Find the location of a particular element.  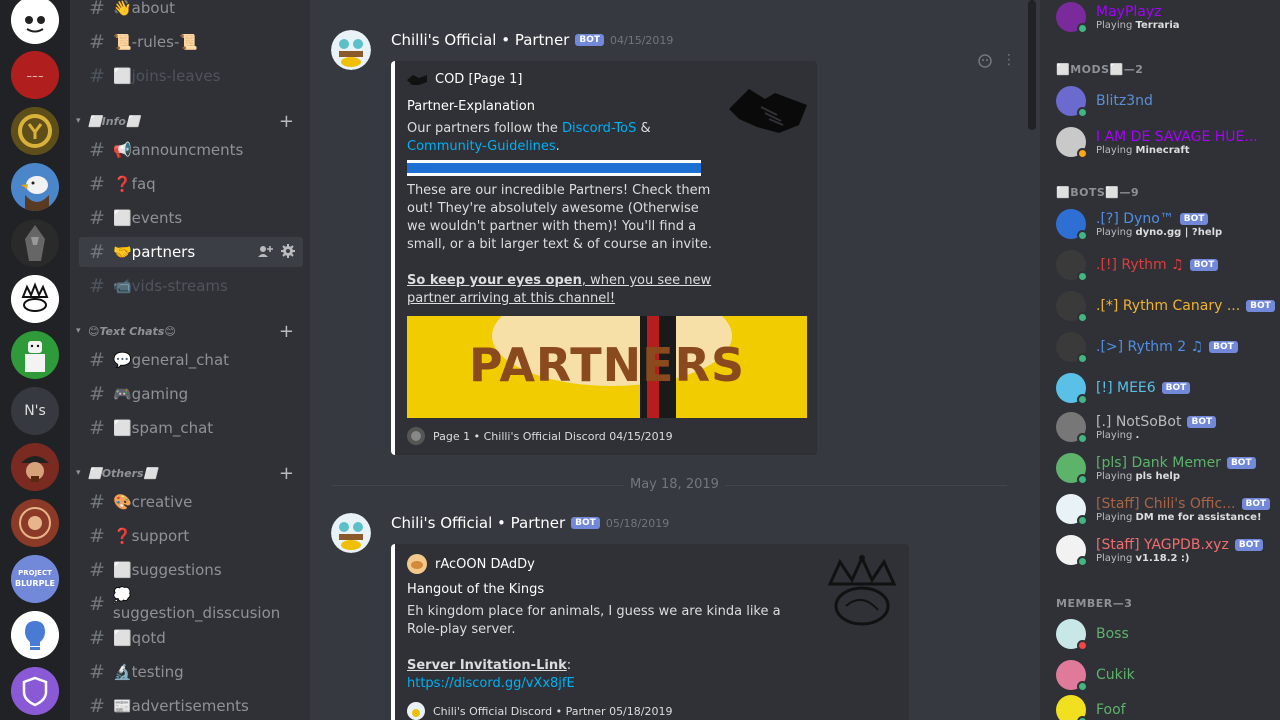

member-item: [Staff] YAGPDB.xyz BOT Playing v1.18.2 :) is located at coordinates (1166, 550).